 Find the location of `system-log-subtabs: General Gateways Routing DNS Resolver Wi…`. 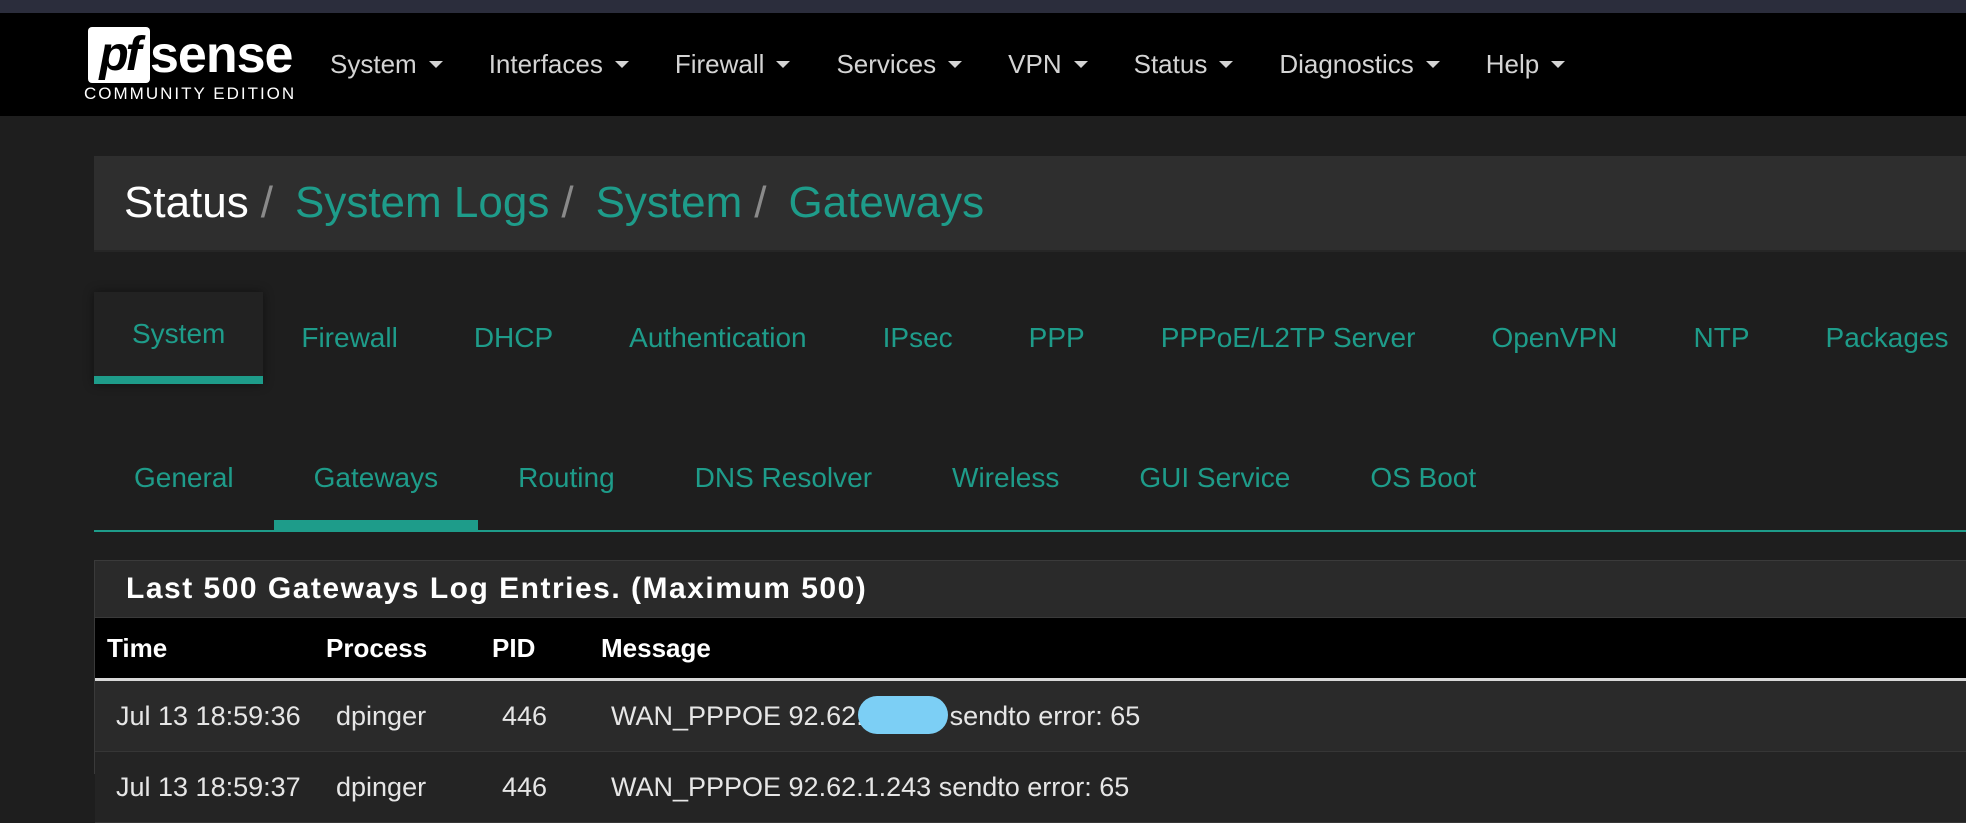

system-log-subtabs: General Gateways Routing DNS Resolver Wi… is located at coordinates (1030, 484).